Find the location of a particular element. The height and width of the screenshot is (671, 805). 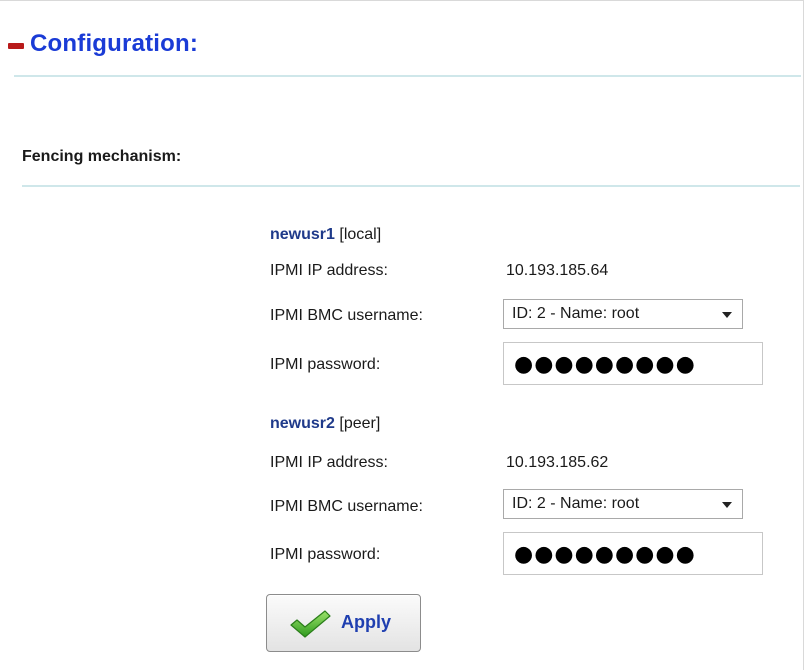

ipmi-ip-value: 10.193.185.64 is located at coordinates (557, 270).